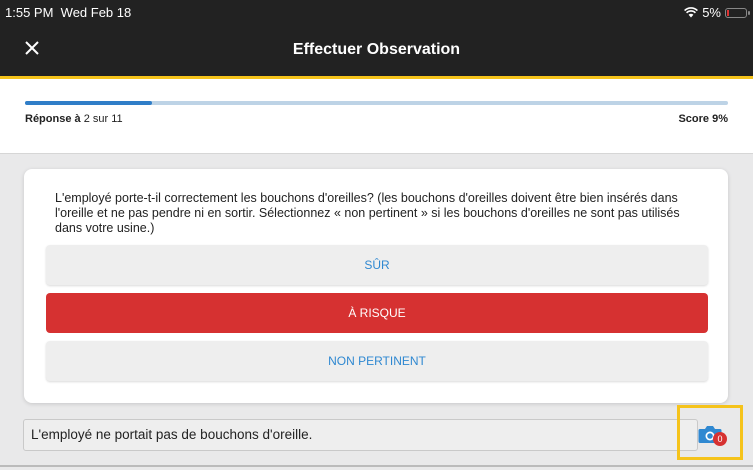  What do you see at coordinates (737, 12) in the screenshot?
I see `battery-icon` at bounding box center [737, 12].